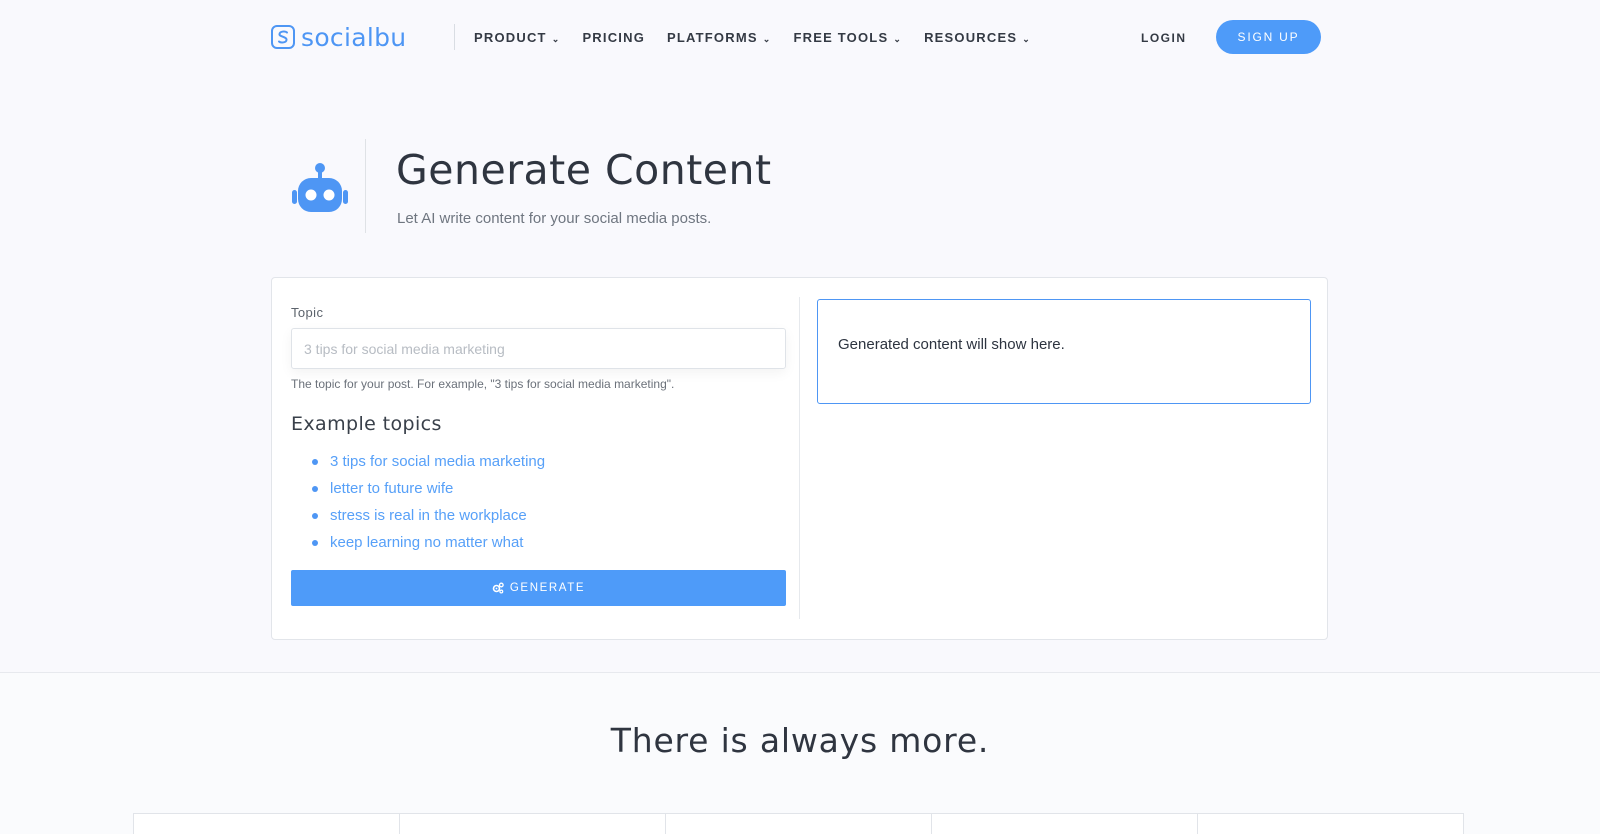 The width and height of the screenshot is (1600, 834). What do you see at coordinates (951, 344) in the screenshot?
I see `generated-content-placeholder: Generated content will show here.` at bounding box center [951, 344].